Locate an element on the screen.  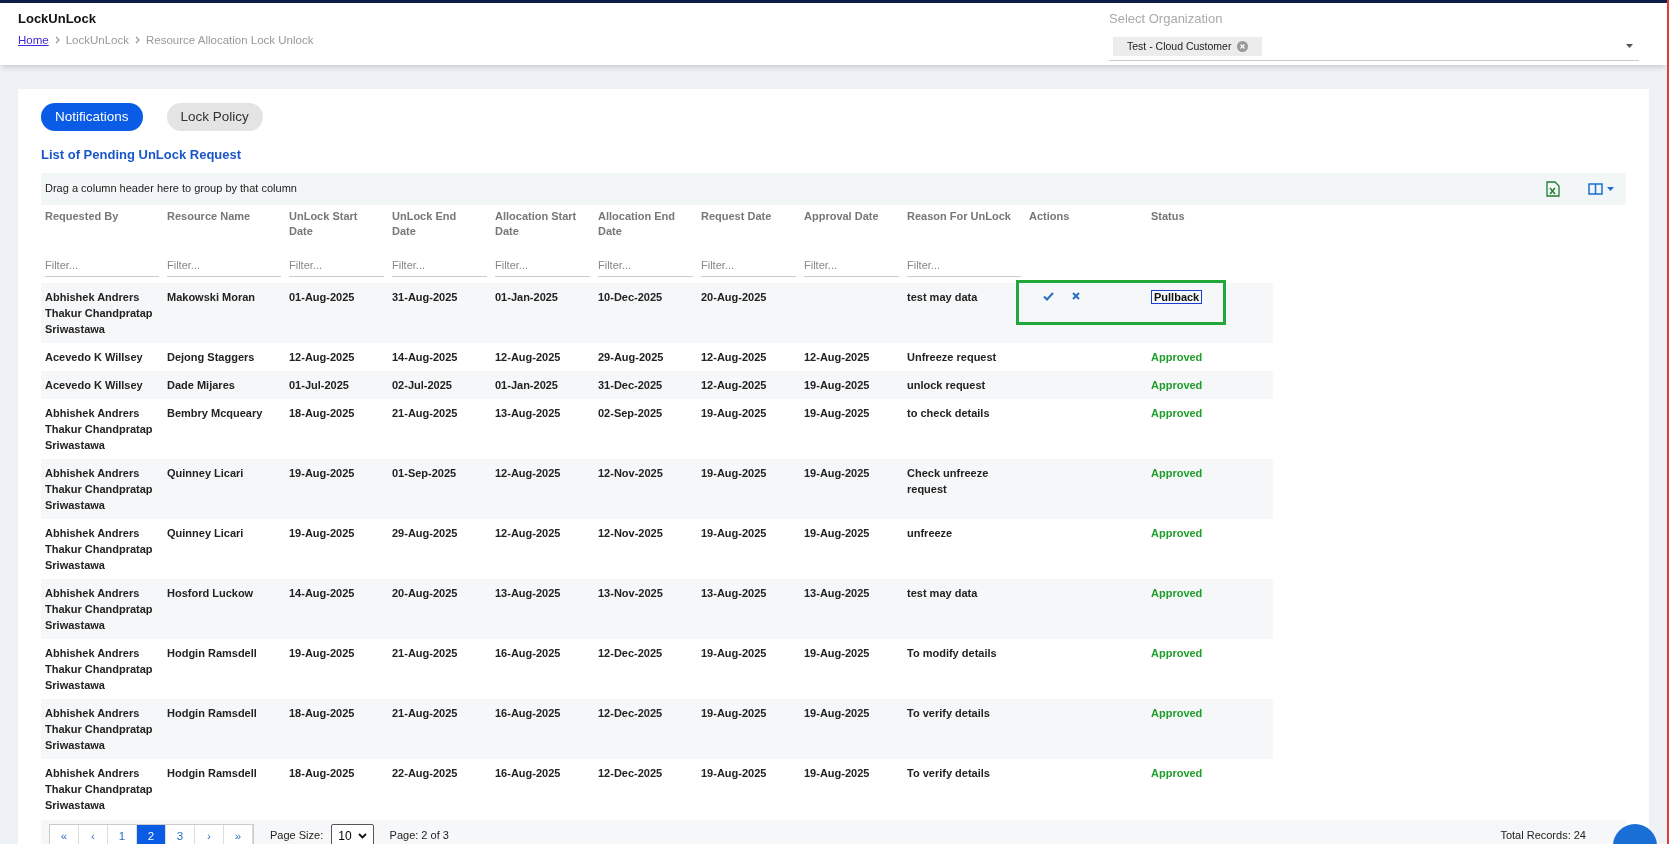
column-header: Resource Name is located at coordinates (224, 216).